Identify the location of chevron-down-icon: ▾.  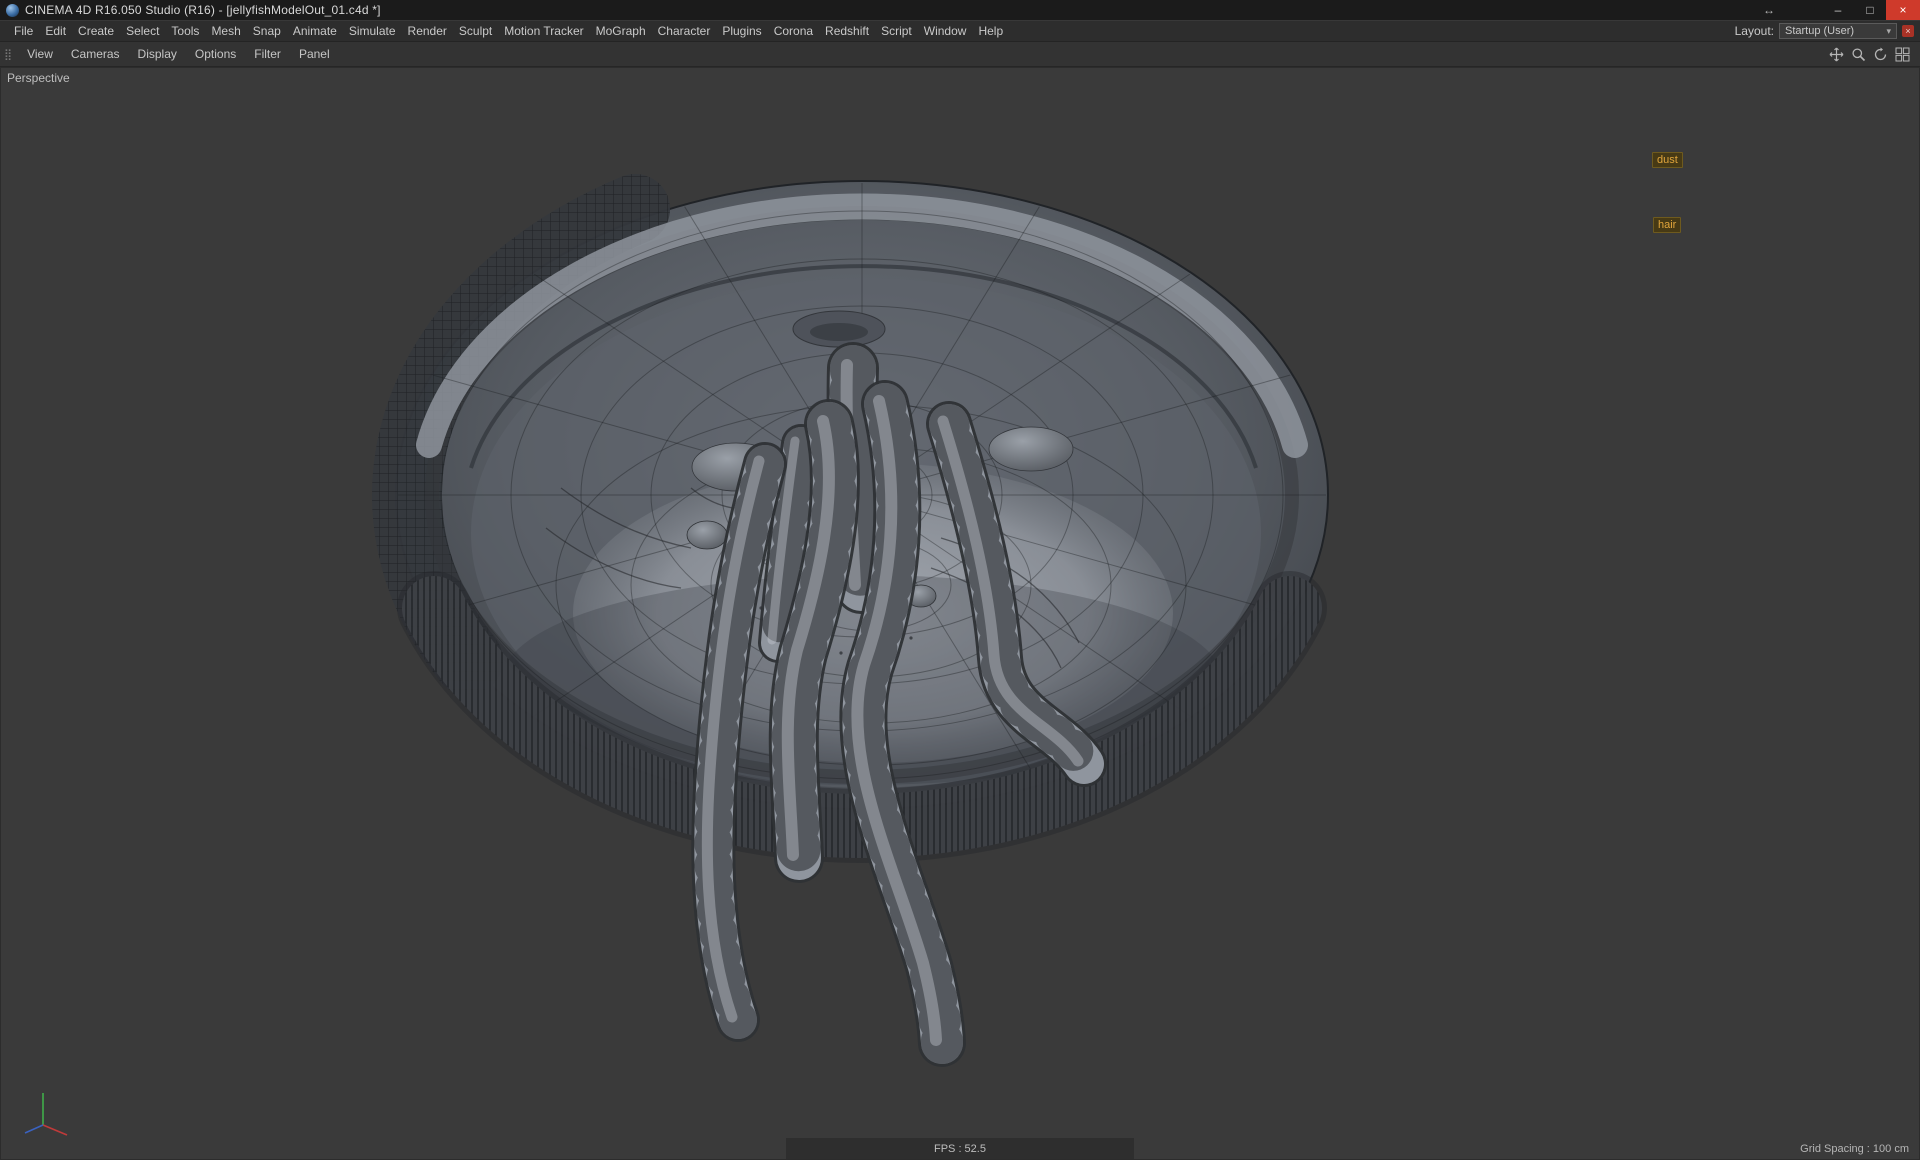
(1888, 30).